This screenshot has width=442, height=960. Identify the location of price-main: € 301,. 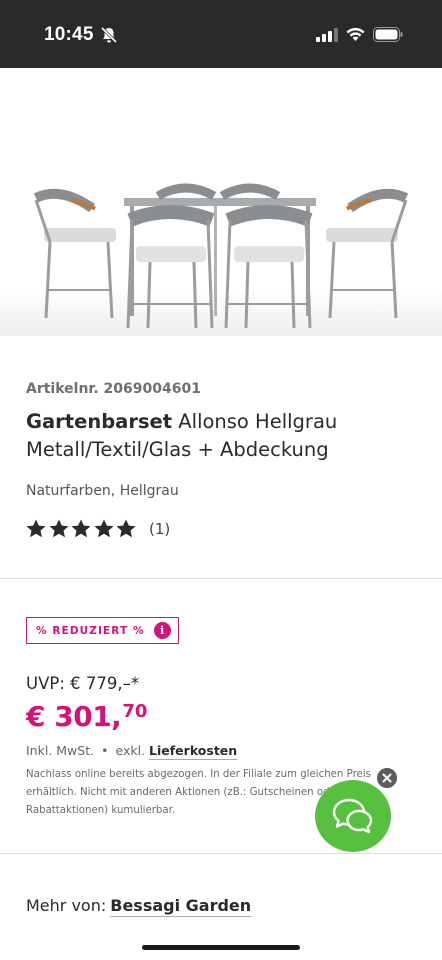
(74, 716).